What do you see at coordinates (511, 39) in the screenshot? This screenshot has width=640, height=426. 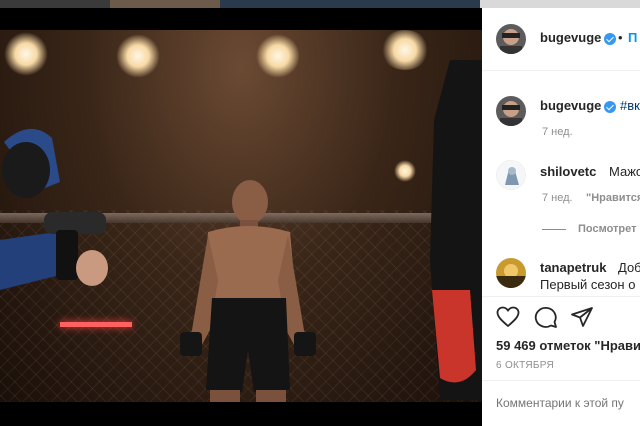 I see `author-avatar` at bounding box center [511, 39].